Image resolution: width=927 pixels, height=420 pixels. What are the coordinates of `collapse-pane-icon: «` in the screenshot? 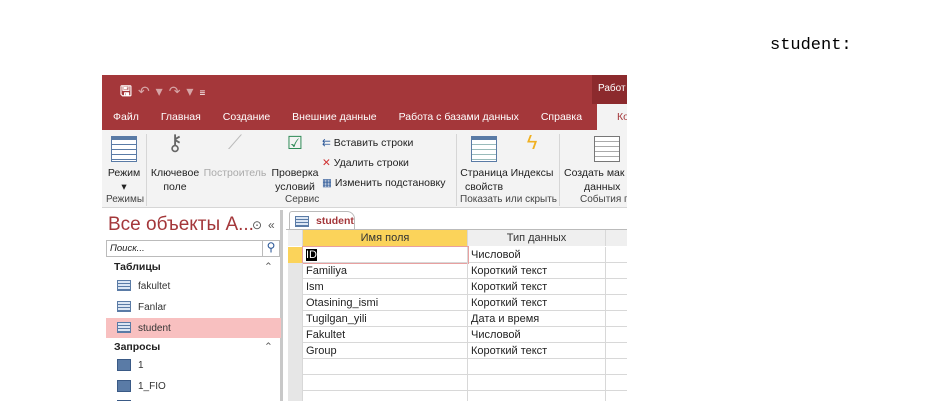 It's located at (271, 225).